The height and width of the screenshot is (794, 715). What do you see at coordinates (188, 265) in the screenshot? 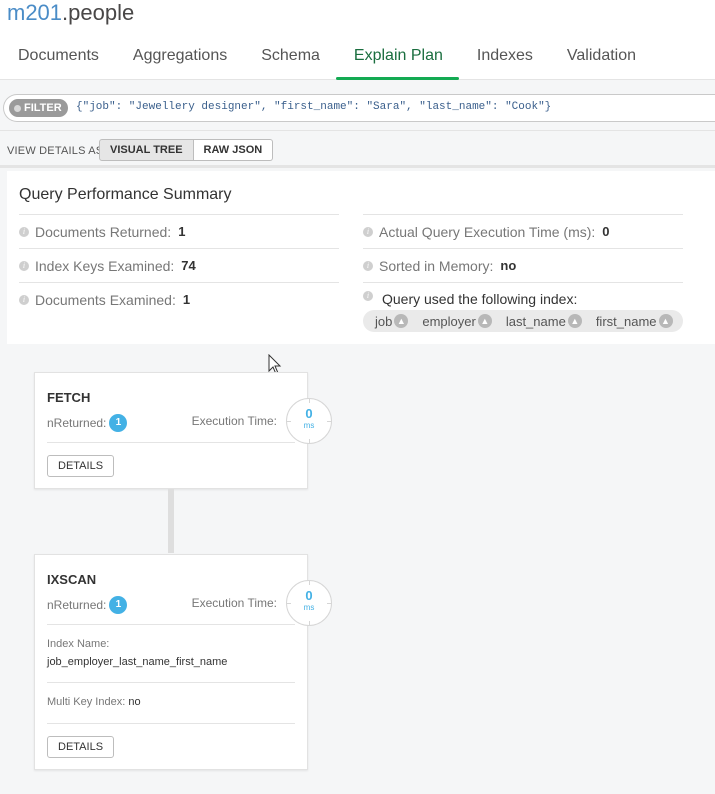
I see `index-keys-value: 74` at bounding box center [188, 265].